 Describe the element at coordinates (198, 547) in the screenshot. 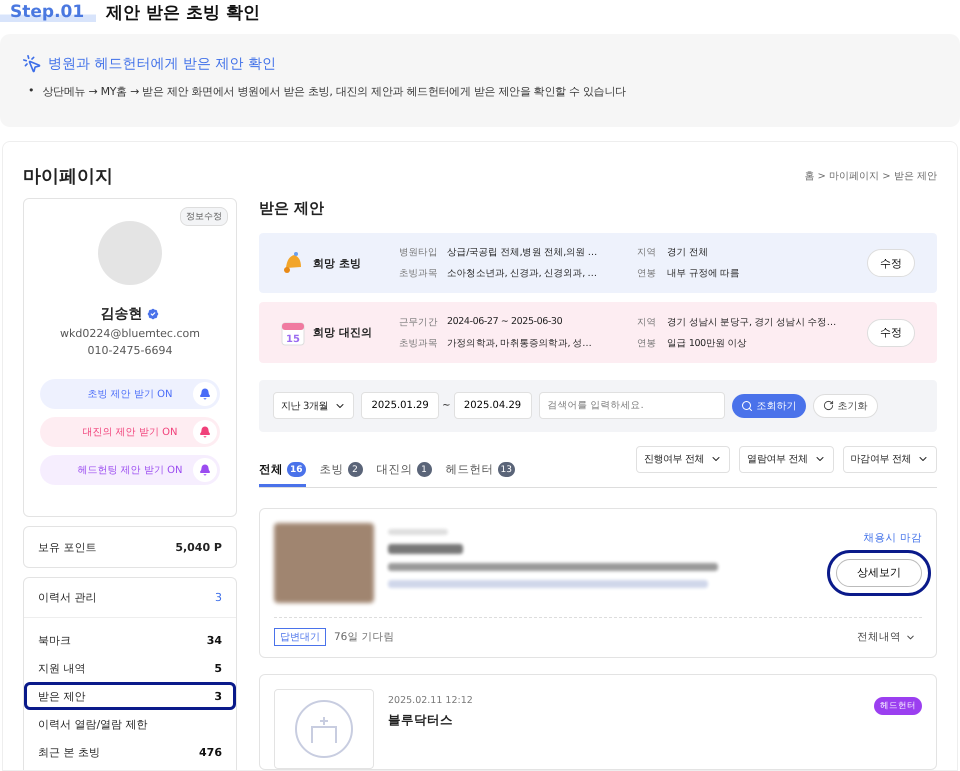

I see `points-value: 5,040 P` at that location.